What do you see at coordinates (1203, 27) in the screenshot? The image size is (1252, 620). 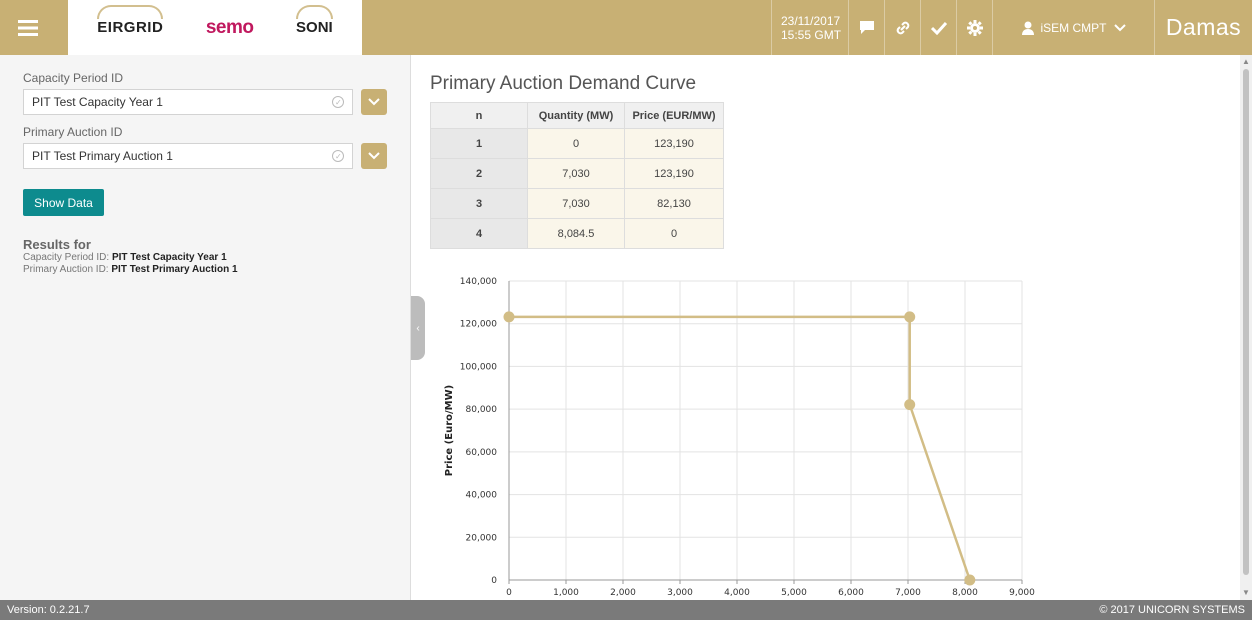 I see `brand-logo: Damas` at bounding box center [1203, 27].